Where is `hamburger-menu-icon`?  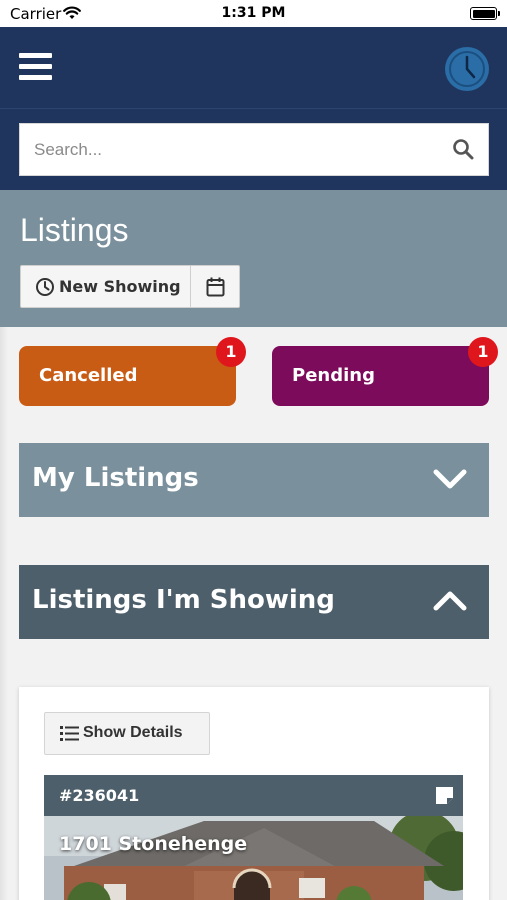
hamburger-menu-icon is located at coordinates (35, 67).